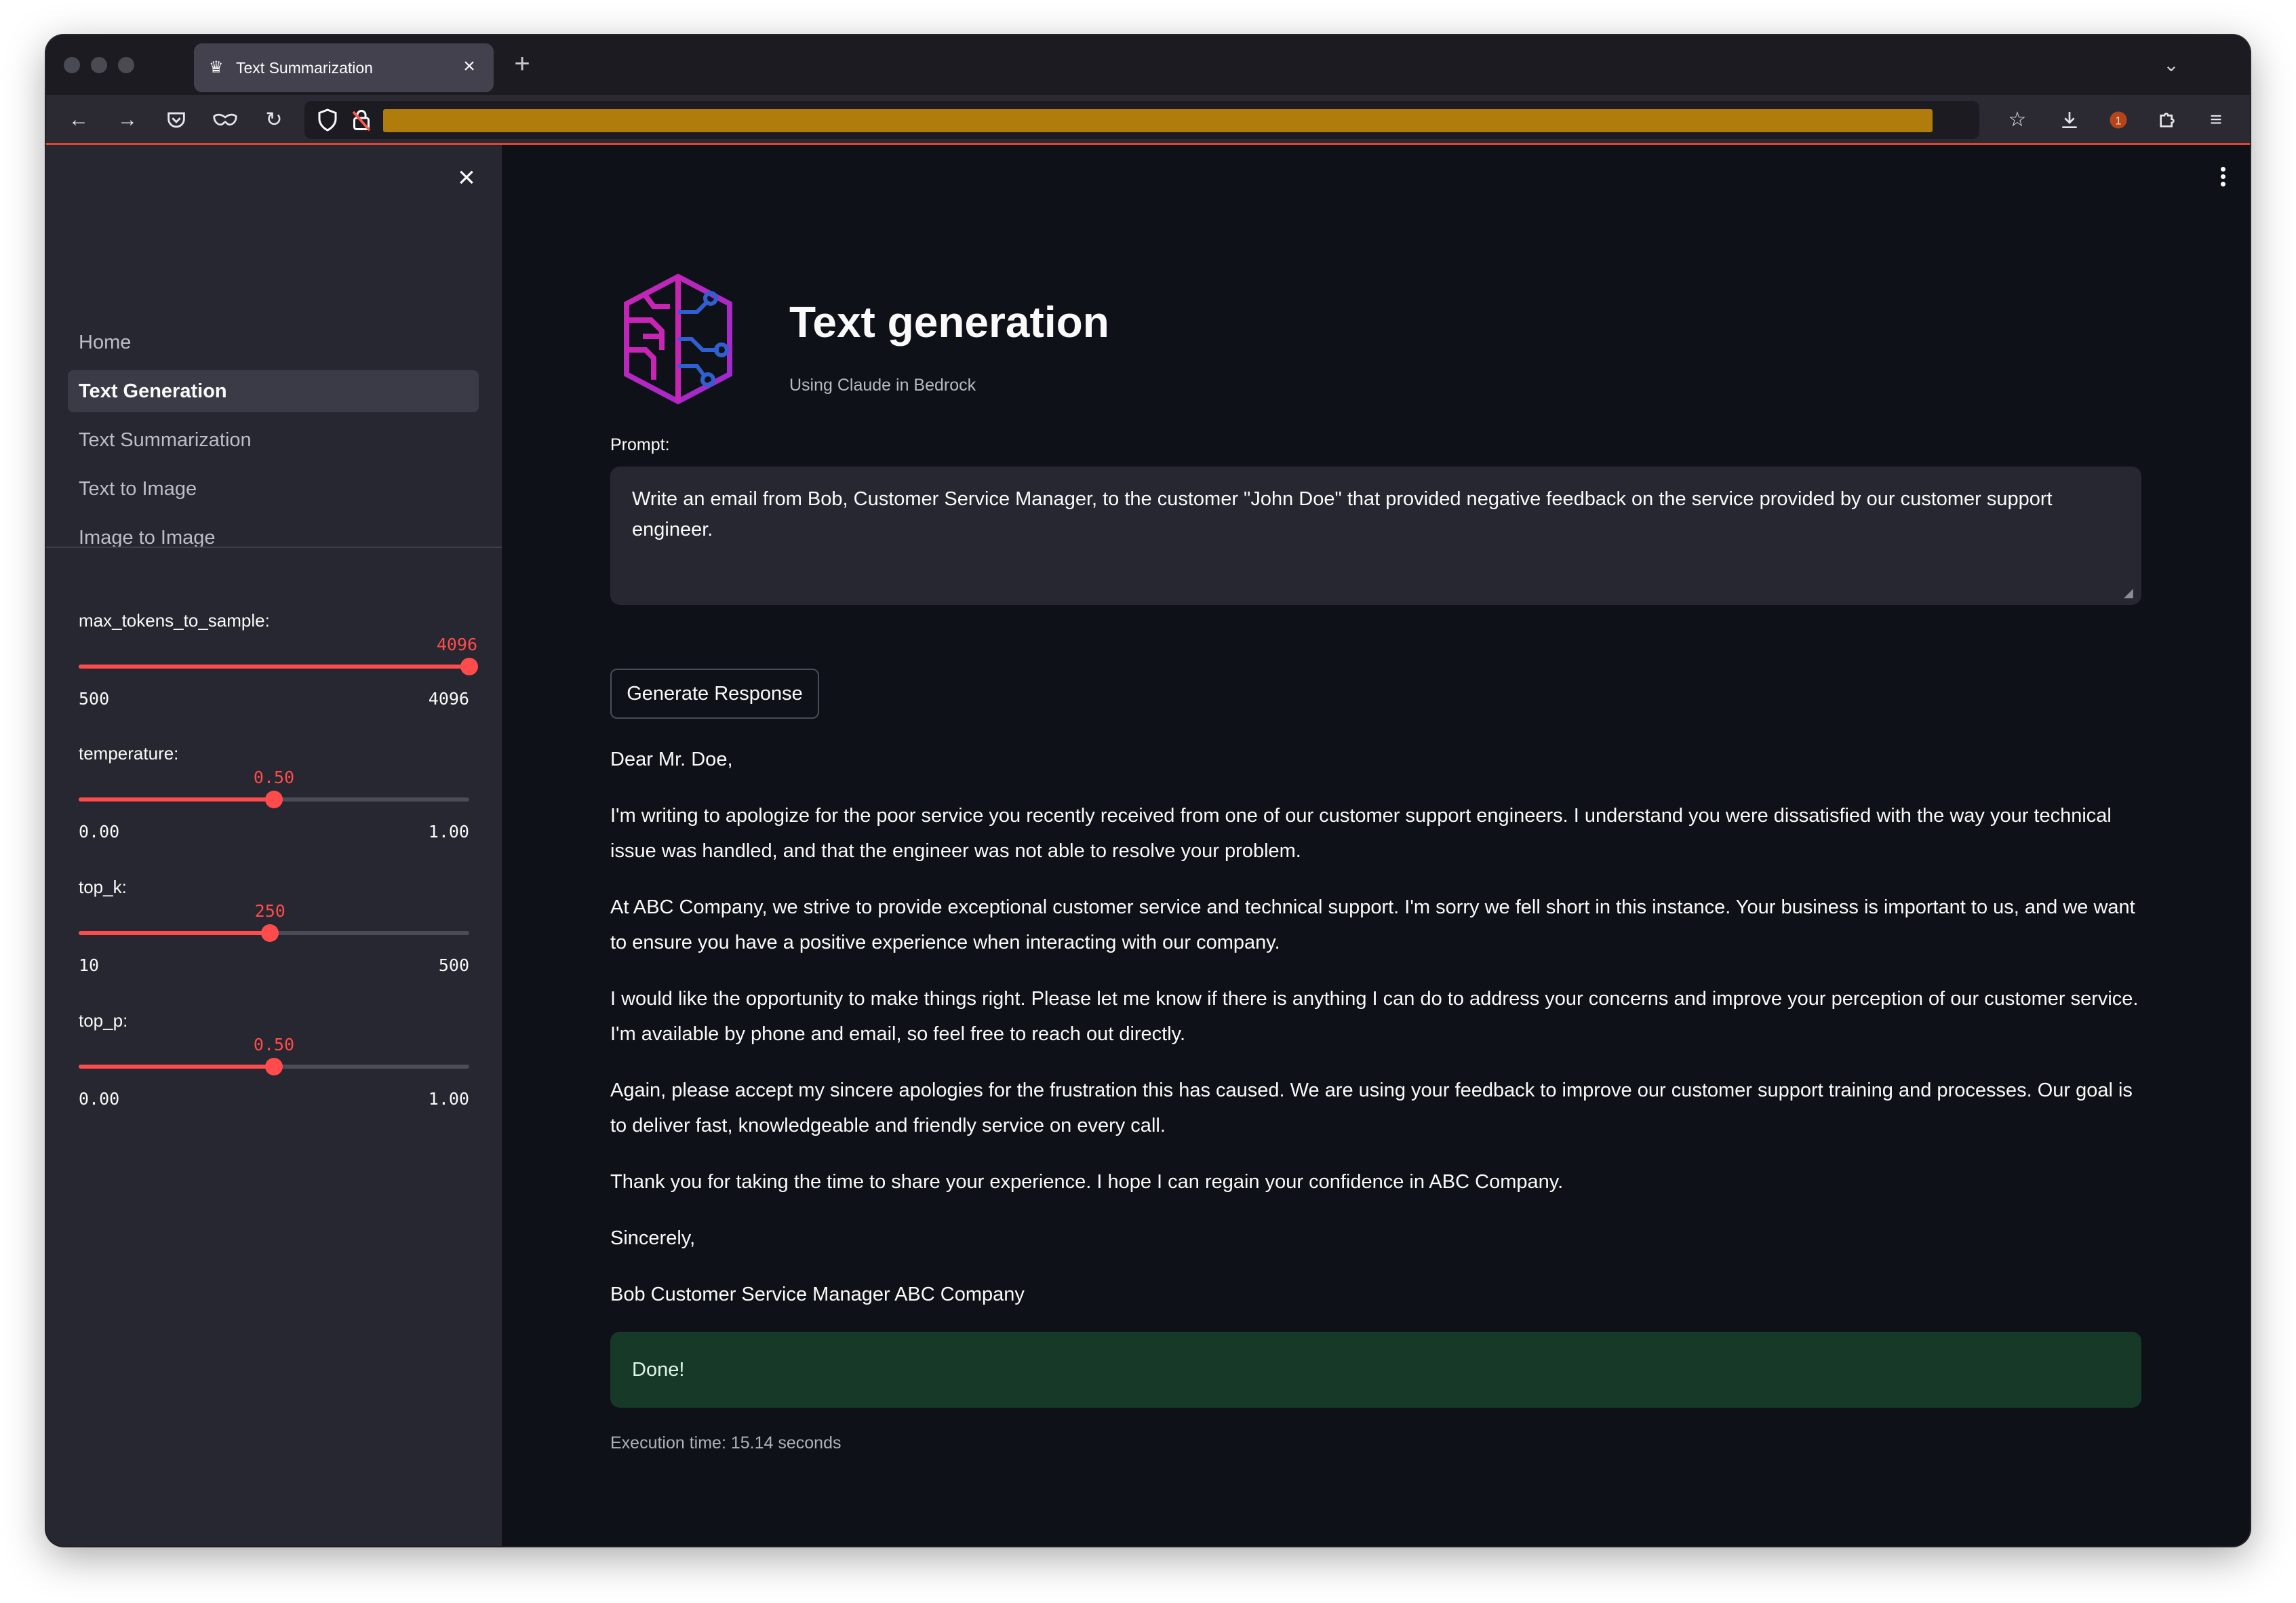 The height and width of the screenshot is (1603, 2296). I want to click on url-bar, so click(1142, 120).